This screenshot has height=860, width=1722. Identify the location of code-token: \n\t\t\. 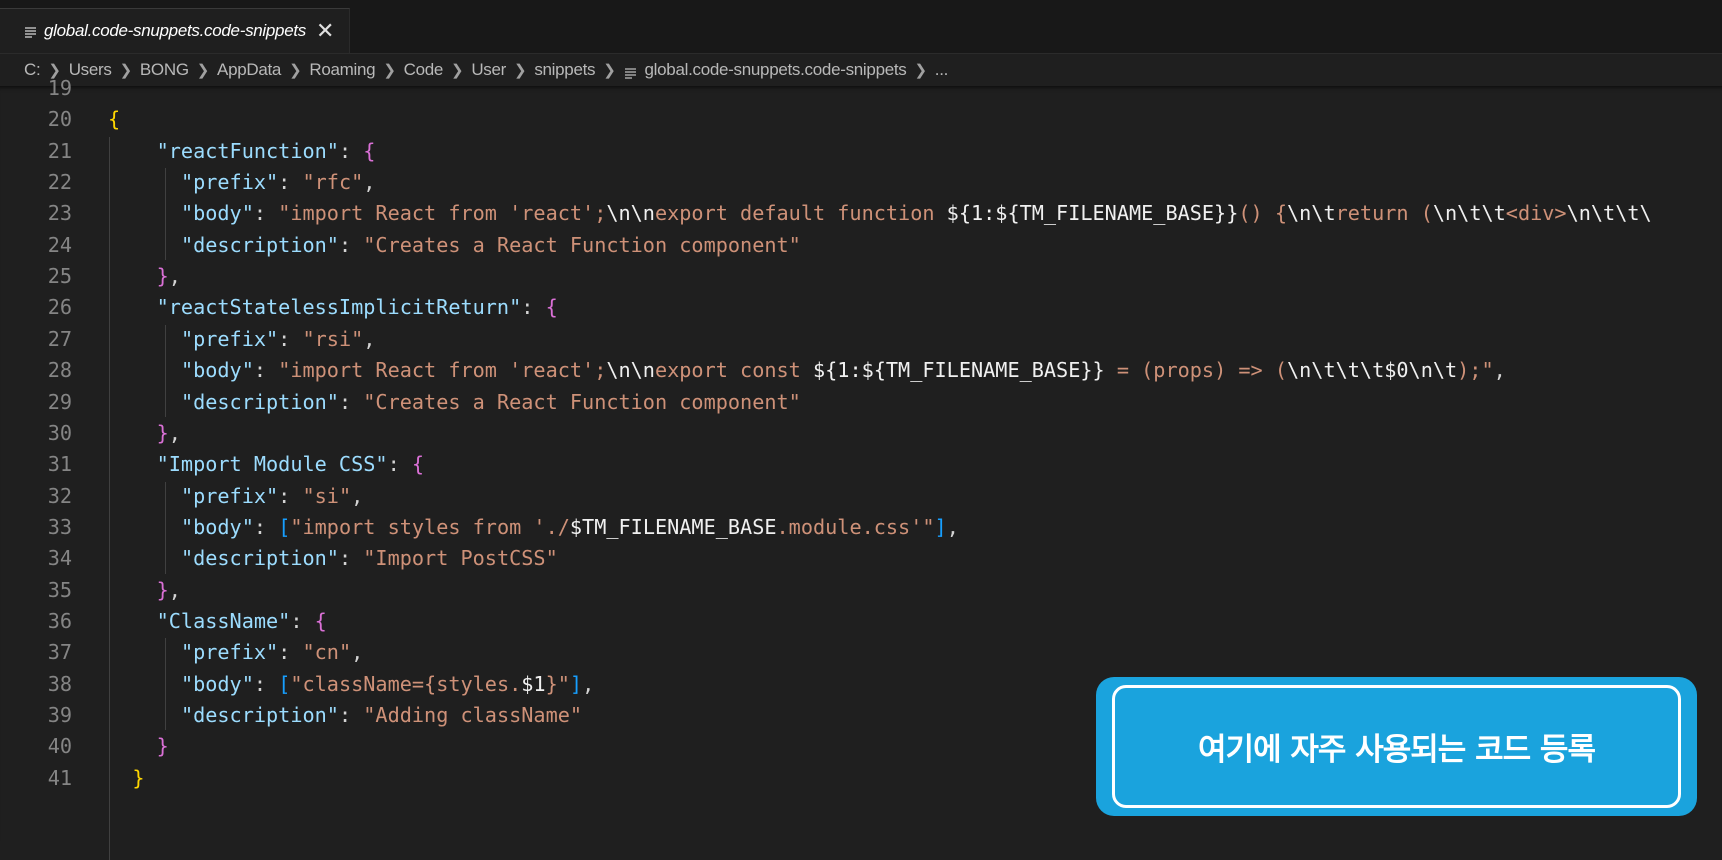
(1609, 213).